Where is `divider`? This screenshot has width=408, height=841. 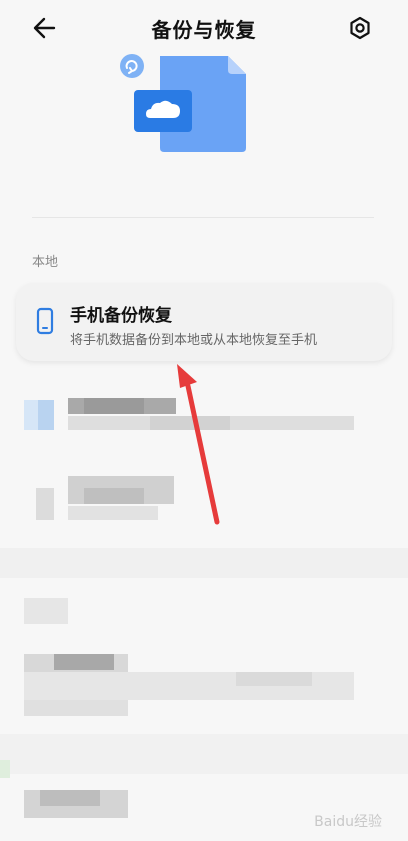 divider is located at coordinates (203, 217).